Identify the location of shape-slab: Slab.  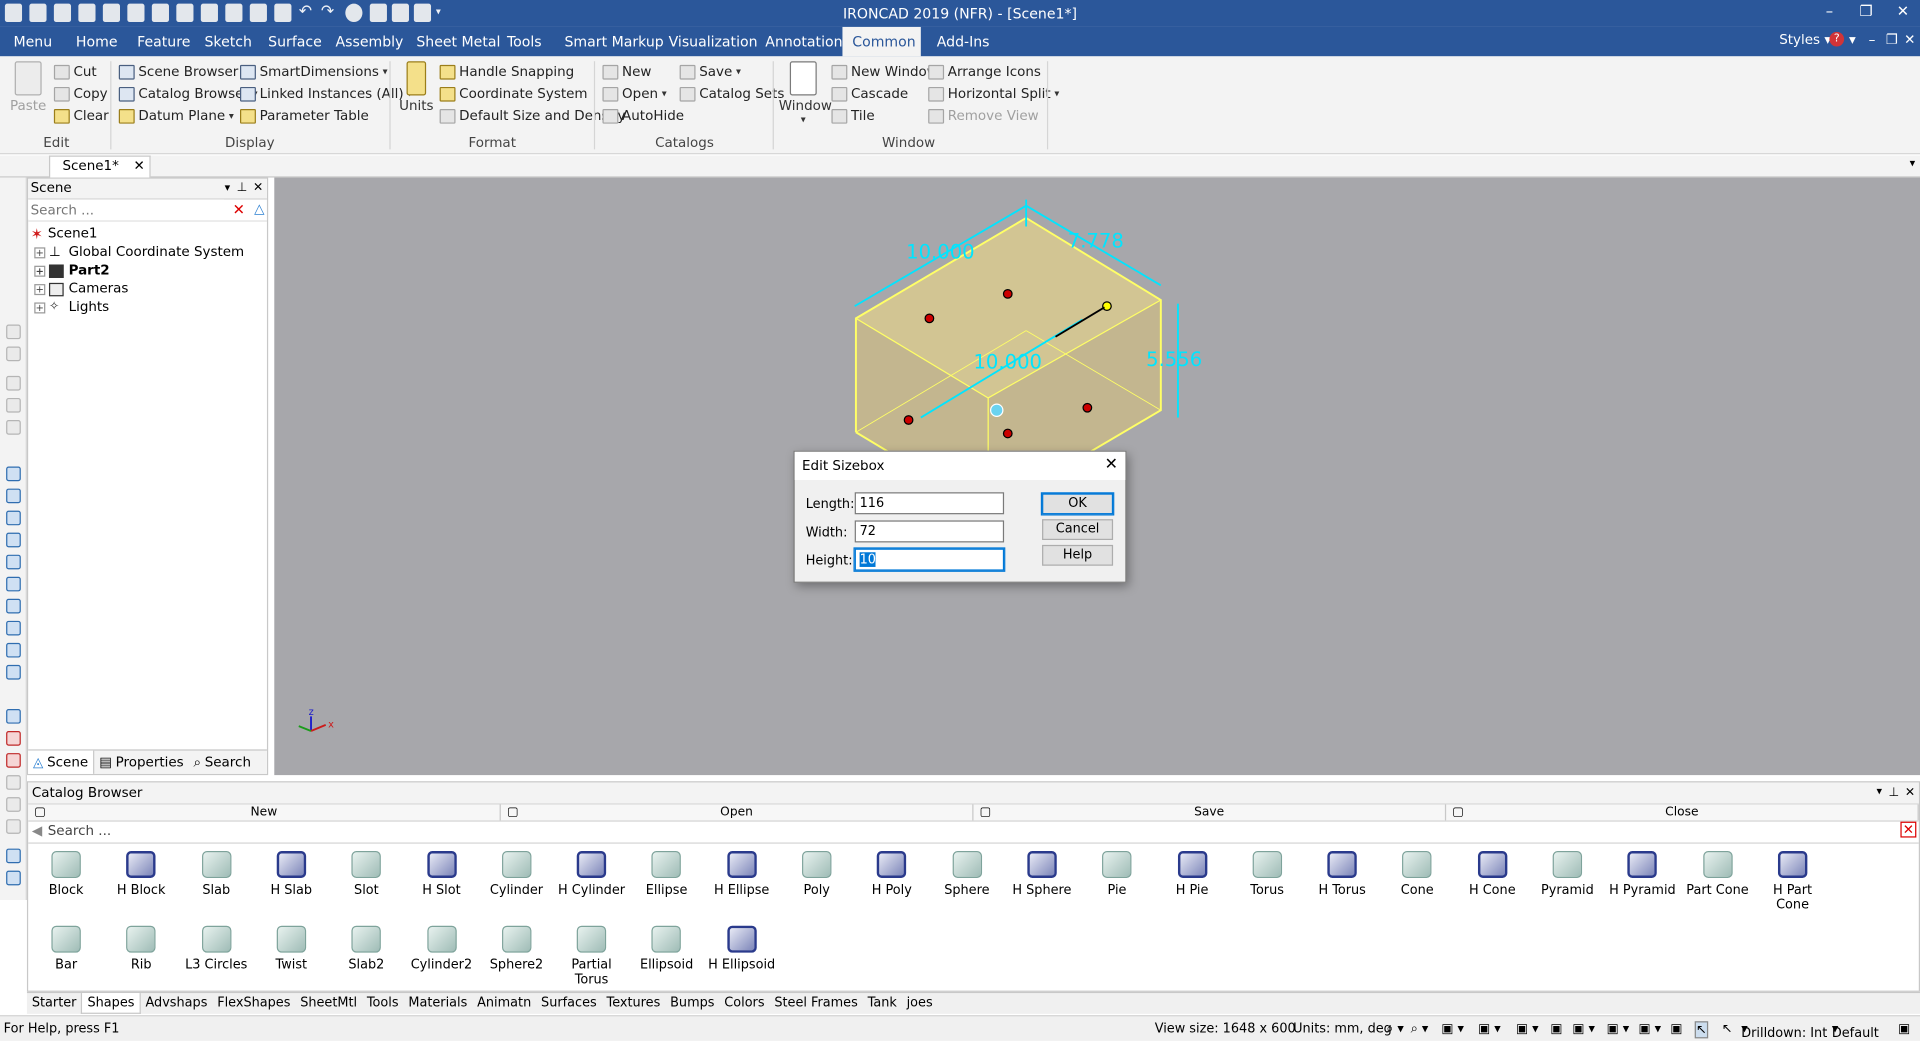
(216, 874).